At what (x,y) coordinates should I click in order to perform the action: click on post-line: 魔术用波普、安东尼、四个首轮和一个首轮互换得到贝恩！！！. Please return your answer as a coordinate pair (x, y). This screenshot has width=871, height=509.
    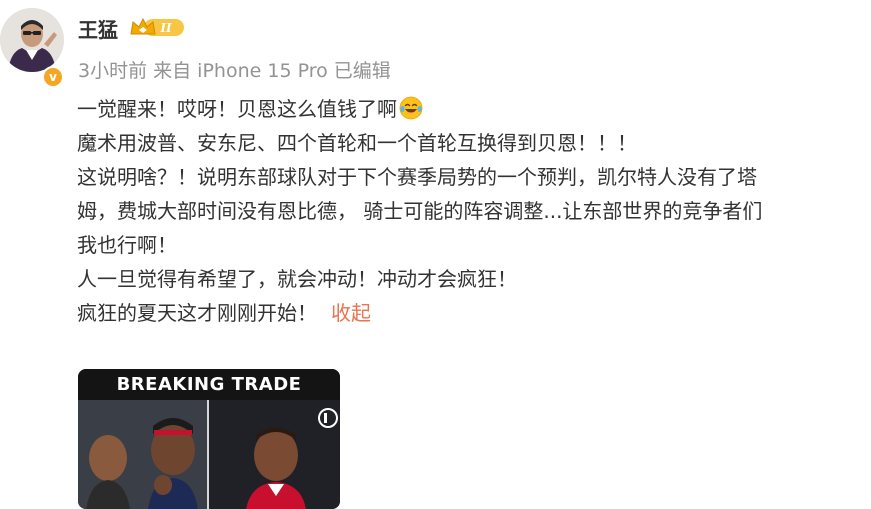
    Looking at the image, I should click on (357, 143).